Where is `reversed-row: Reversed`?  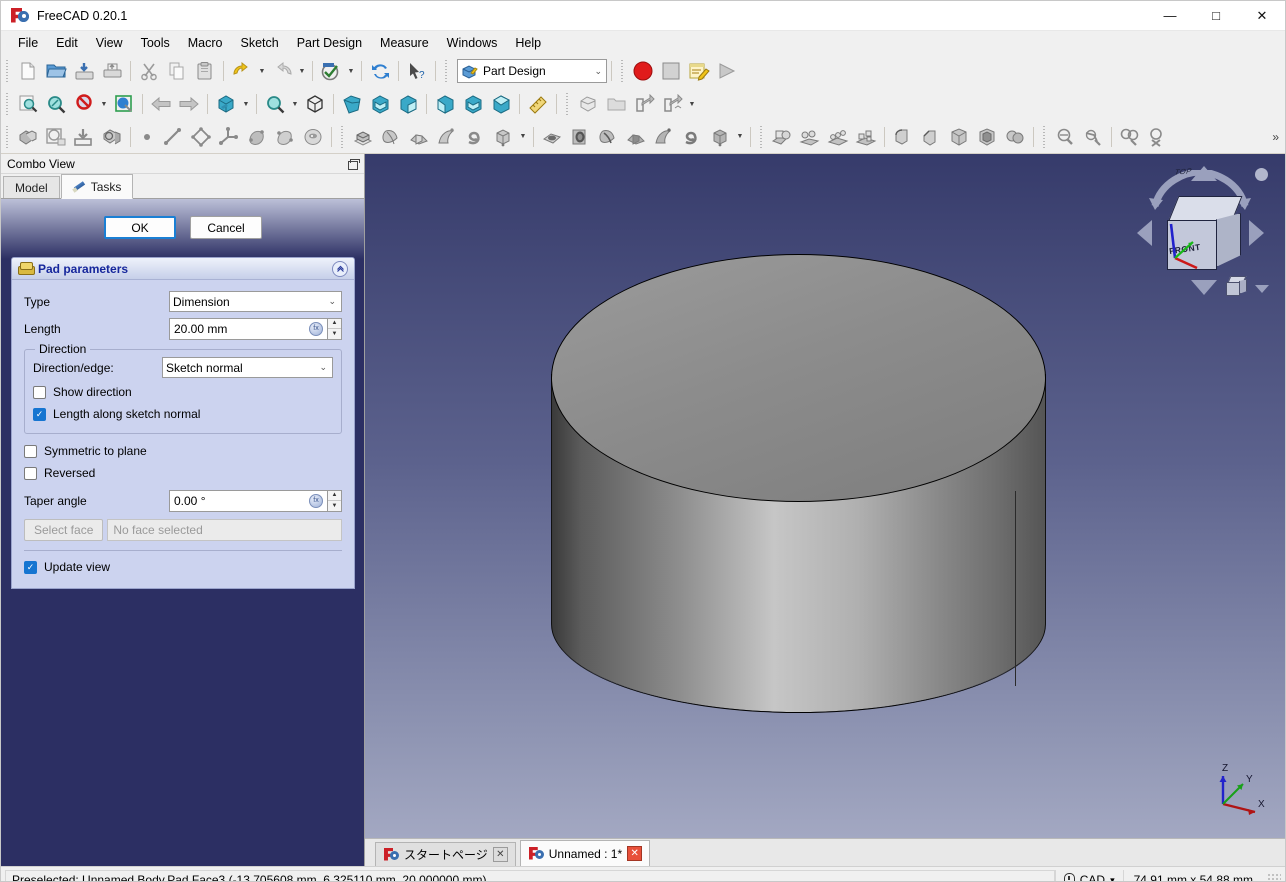
reversed-row: Reversed is located at coordinates (183, 473).